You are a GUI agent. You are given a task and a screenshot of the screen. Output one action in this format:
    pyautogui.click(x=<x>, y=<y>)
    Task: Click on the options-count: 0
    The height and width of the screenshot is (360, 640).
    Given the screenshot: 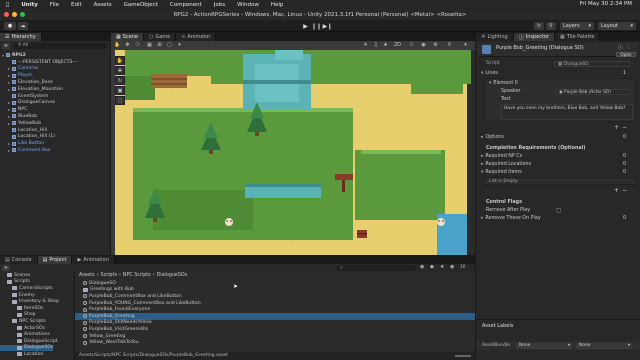 What is the action you would take?
    pyautogui.click(x=624, y=137)
    